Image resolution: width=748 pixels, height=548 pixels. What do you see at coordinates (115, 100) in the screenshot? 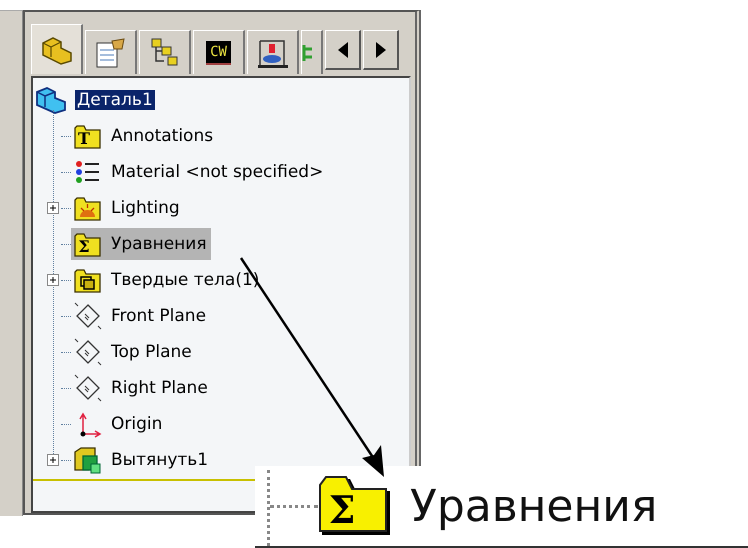
I see `tree-item: Деталь1` at bounding box center [115, 100].